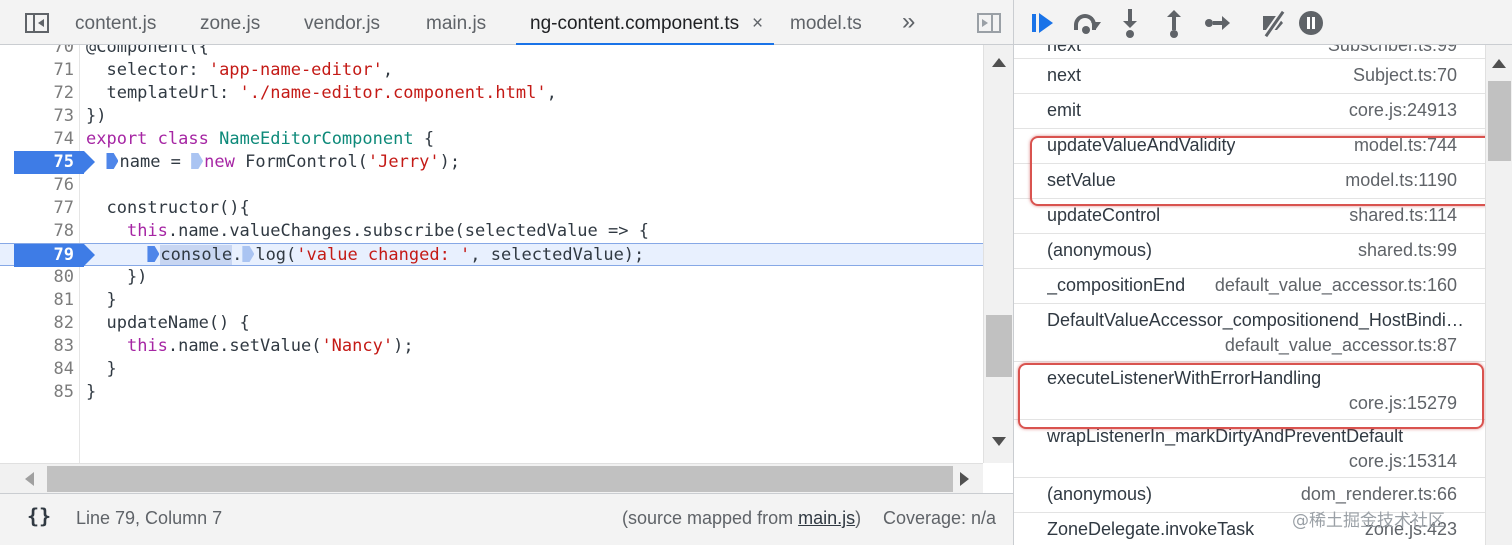 Image resolution: width=1512 pixels, height=545 pixels. I want to click on code-line: 71 selector: 'app-name-editor',, so click(491, 70).